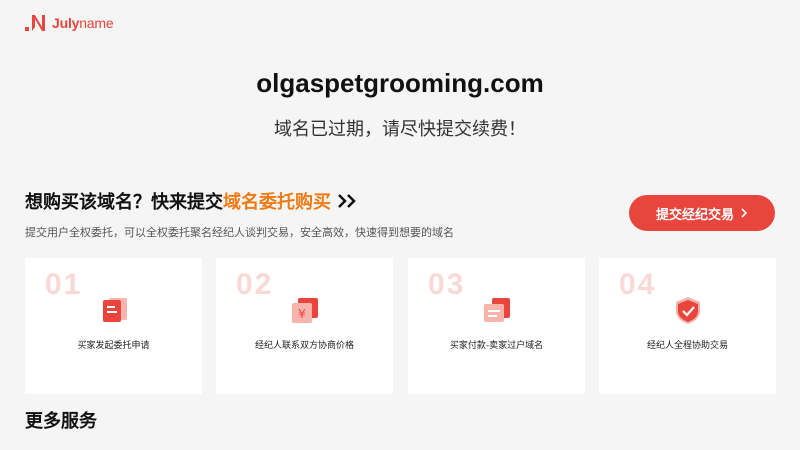 This screenshot has height=450, width=800. I want to click on step-label: 买家付款-卖家过户域名, so click(496, 346).